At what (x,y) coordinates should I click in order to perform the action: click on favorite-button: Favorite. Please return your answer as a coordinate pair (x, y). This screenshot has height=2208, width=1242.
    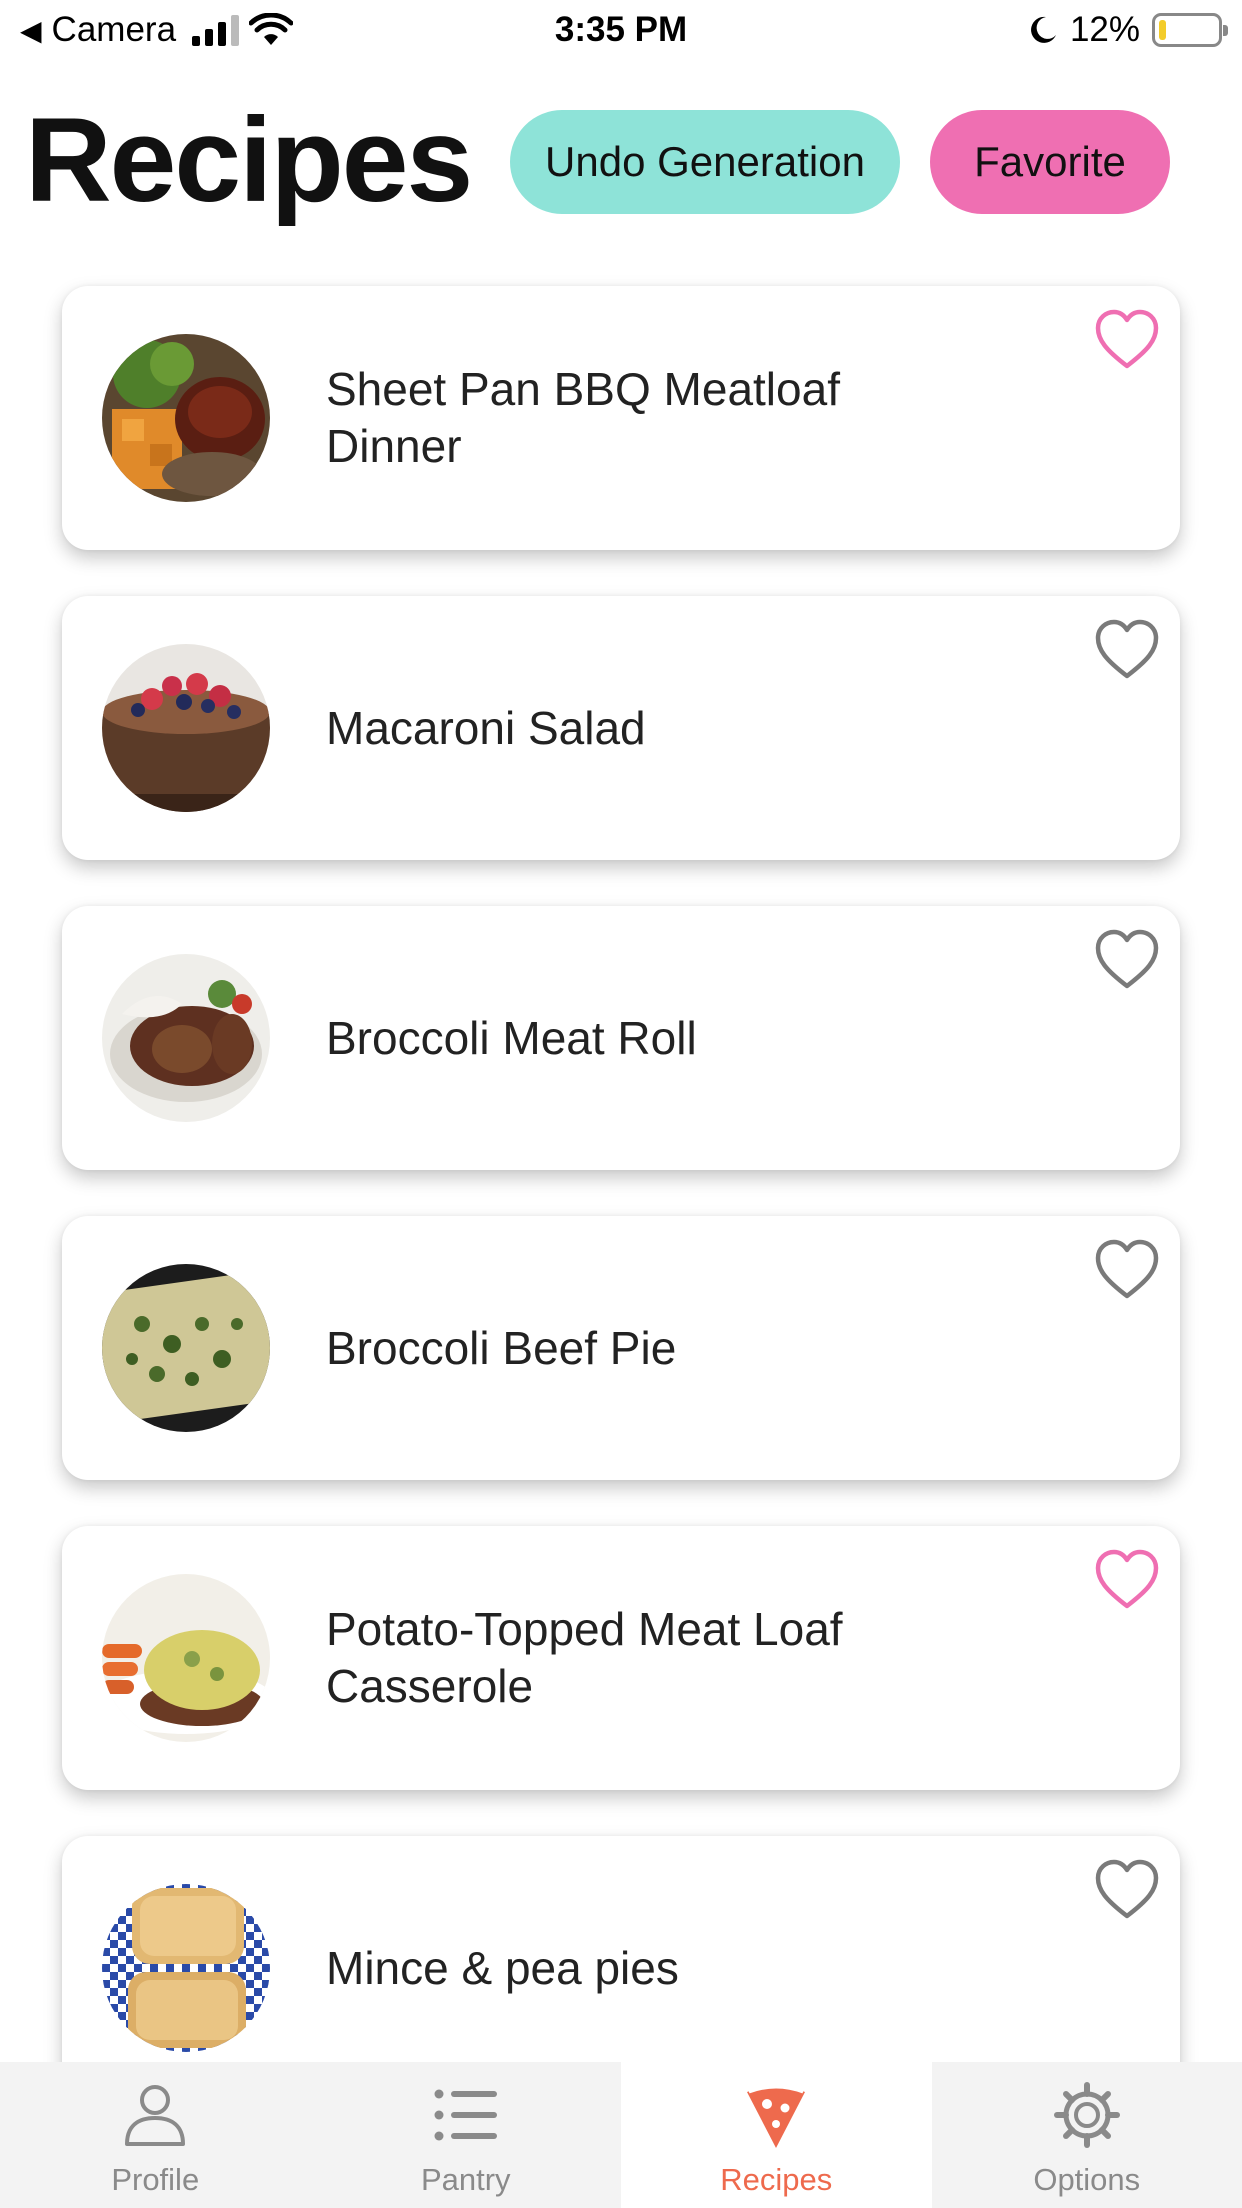
    Looking at the image, I should click on (1050, 162).